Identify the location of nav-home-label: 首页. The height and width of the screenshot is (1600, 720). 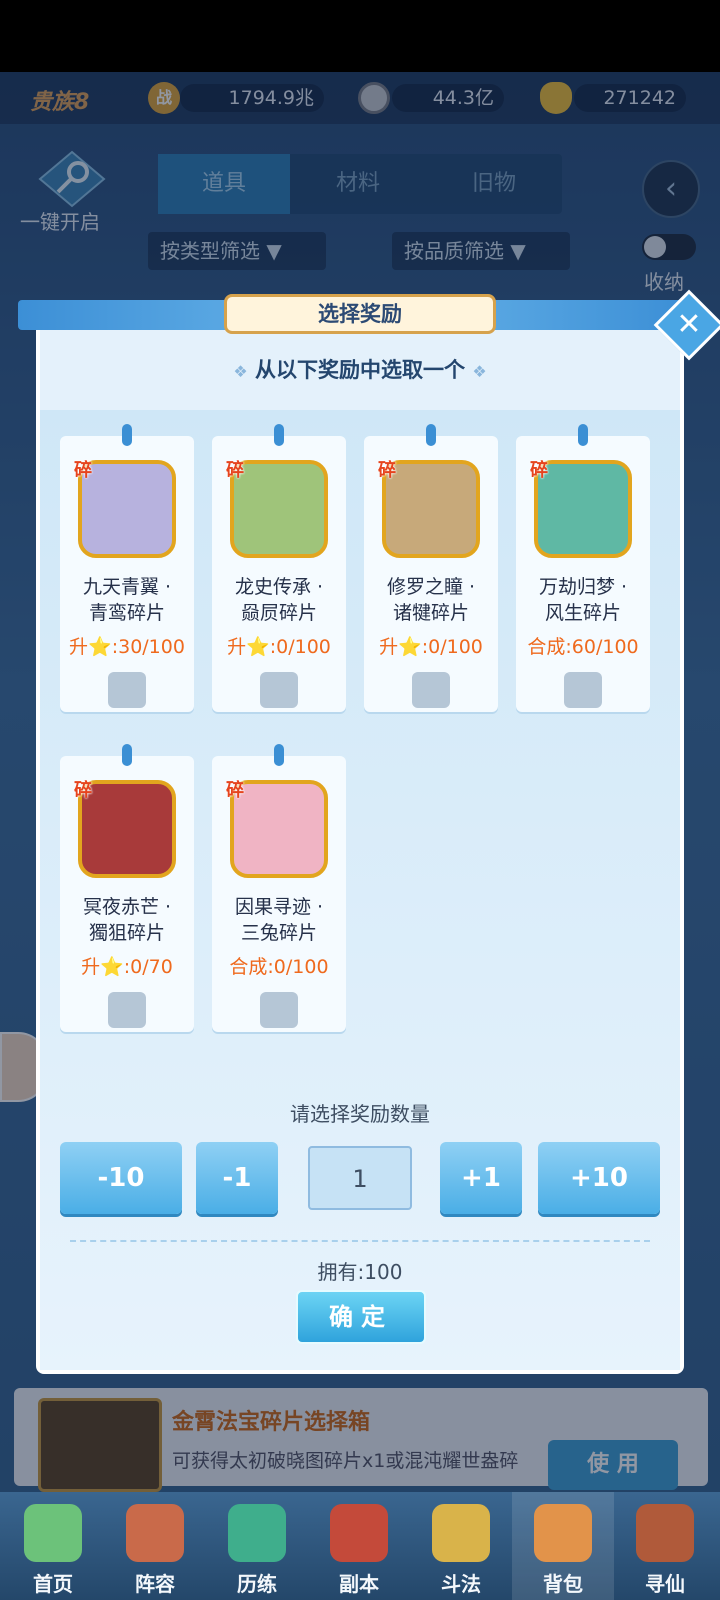
(53, 1584).